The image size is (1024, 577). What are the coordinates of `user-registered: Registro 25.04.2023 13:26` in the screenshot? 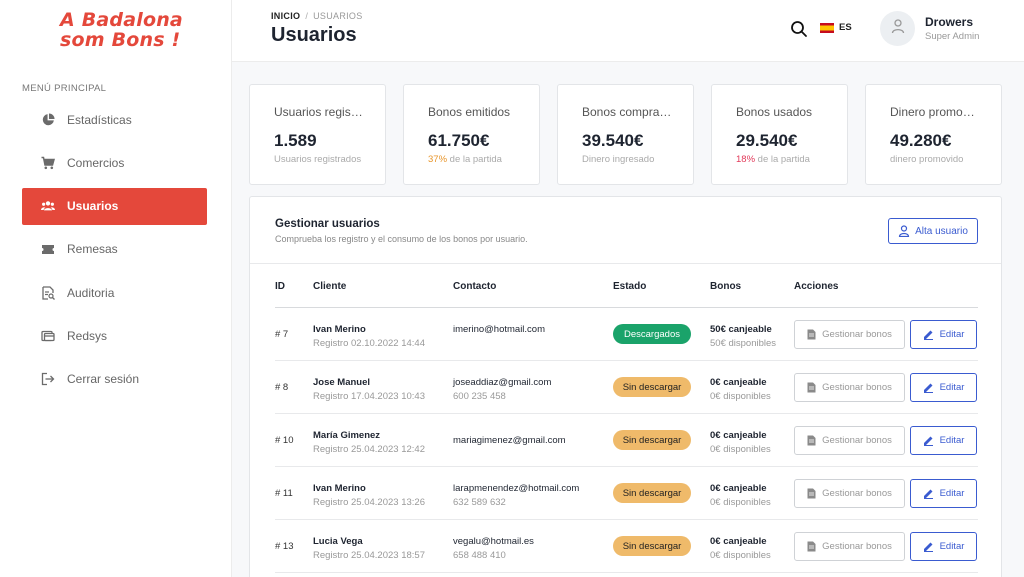 It's located at (369, 502).